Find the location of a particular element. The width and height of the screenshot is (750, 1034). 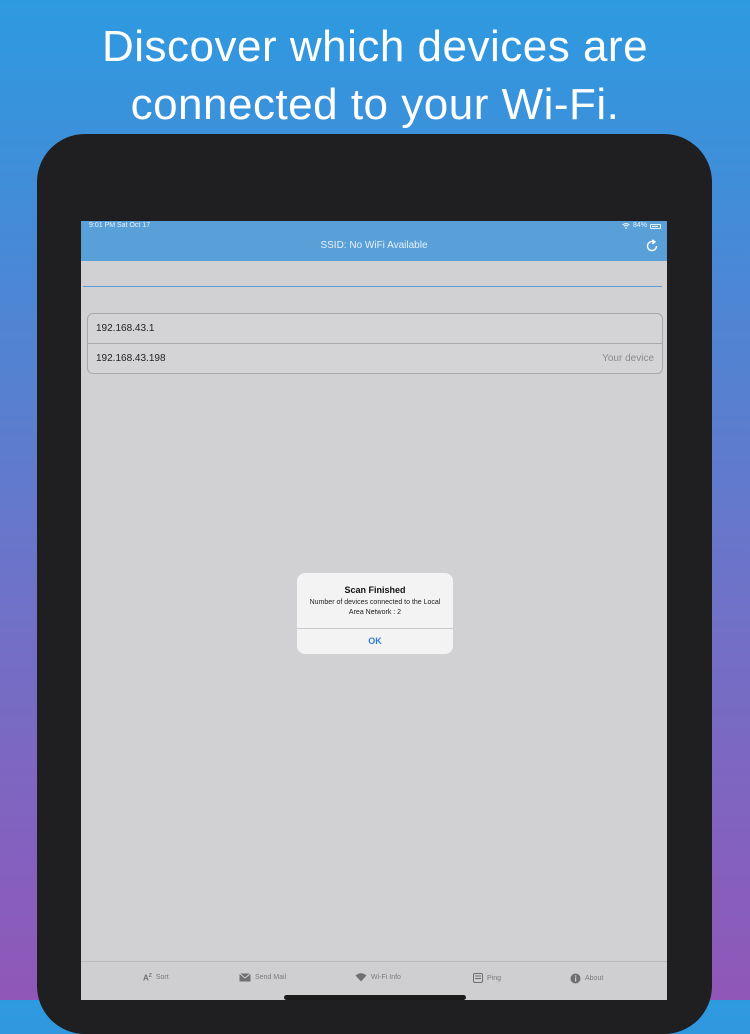

ssid-title: SSID: No WiFi Available is located at coordinates (374, 245).